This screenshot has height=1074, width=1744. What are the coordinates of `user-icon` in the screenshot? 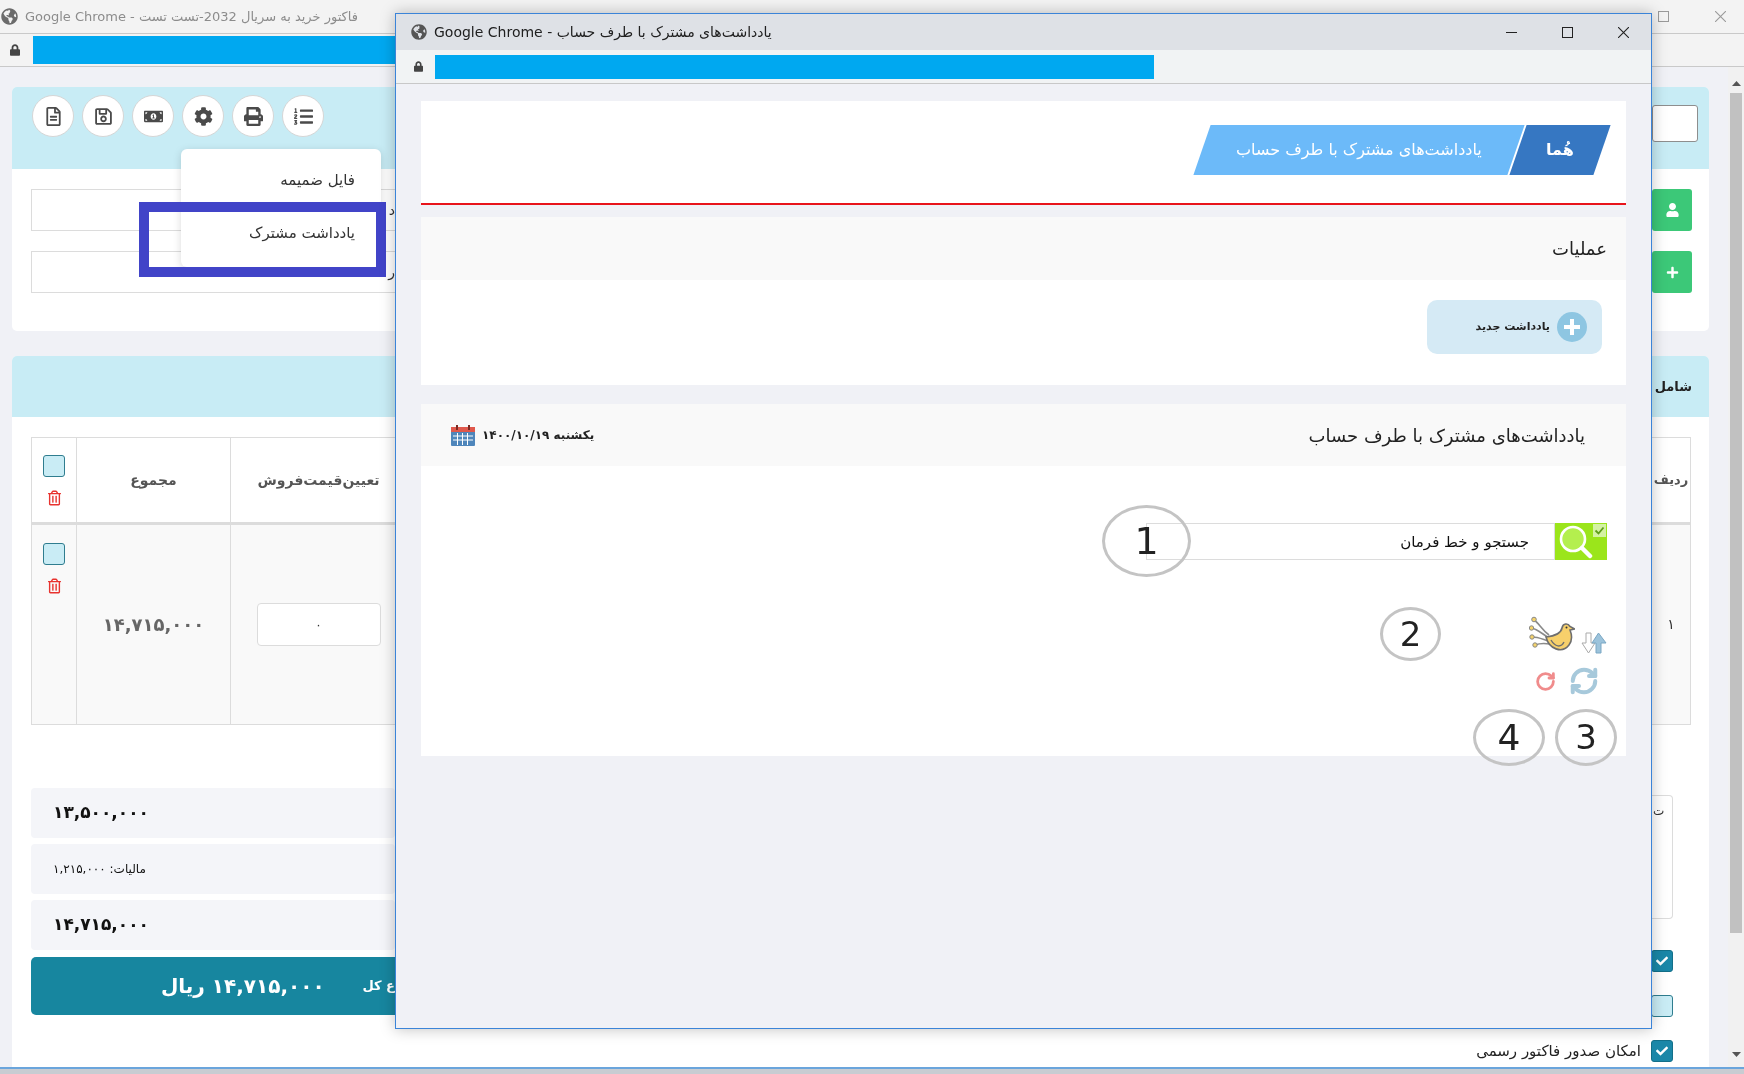 It's located at (1672, 210).